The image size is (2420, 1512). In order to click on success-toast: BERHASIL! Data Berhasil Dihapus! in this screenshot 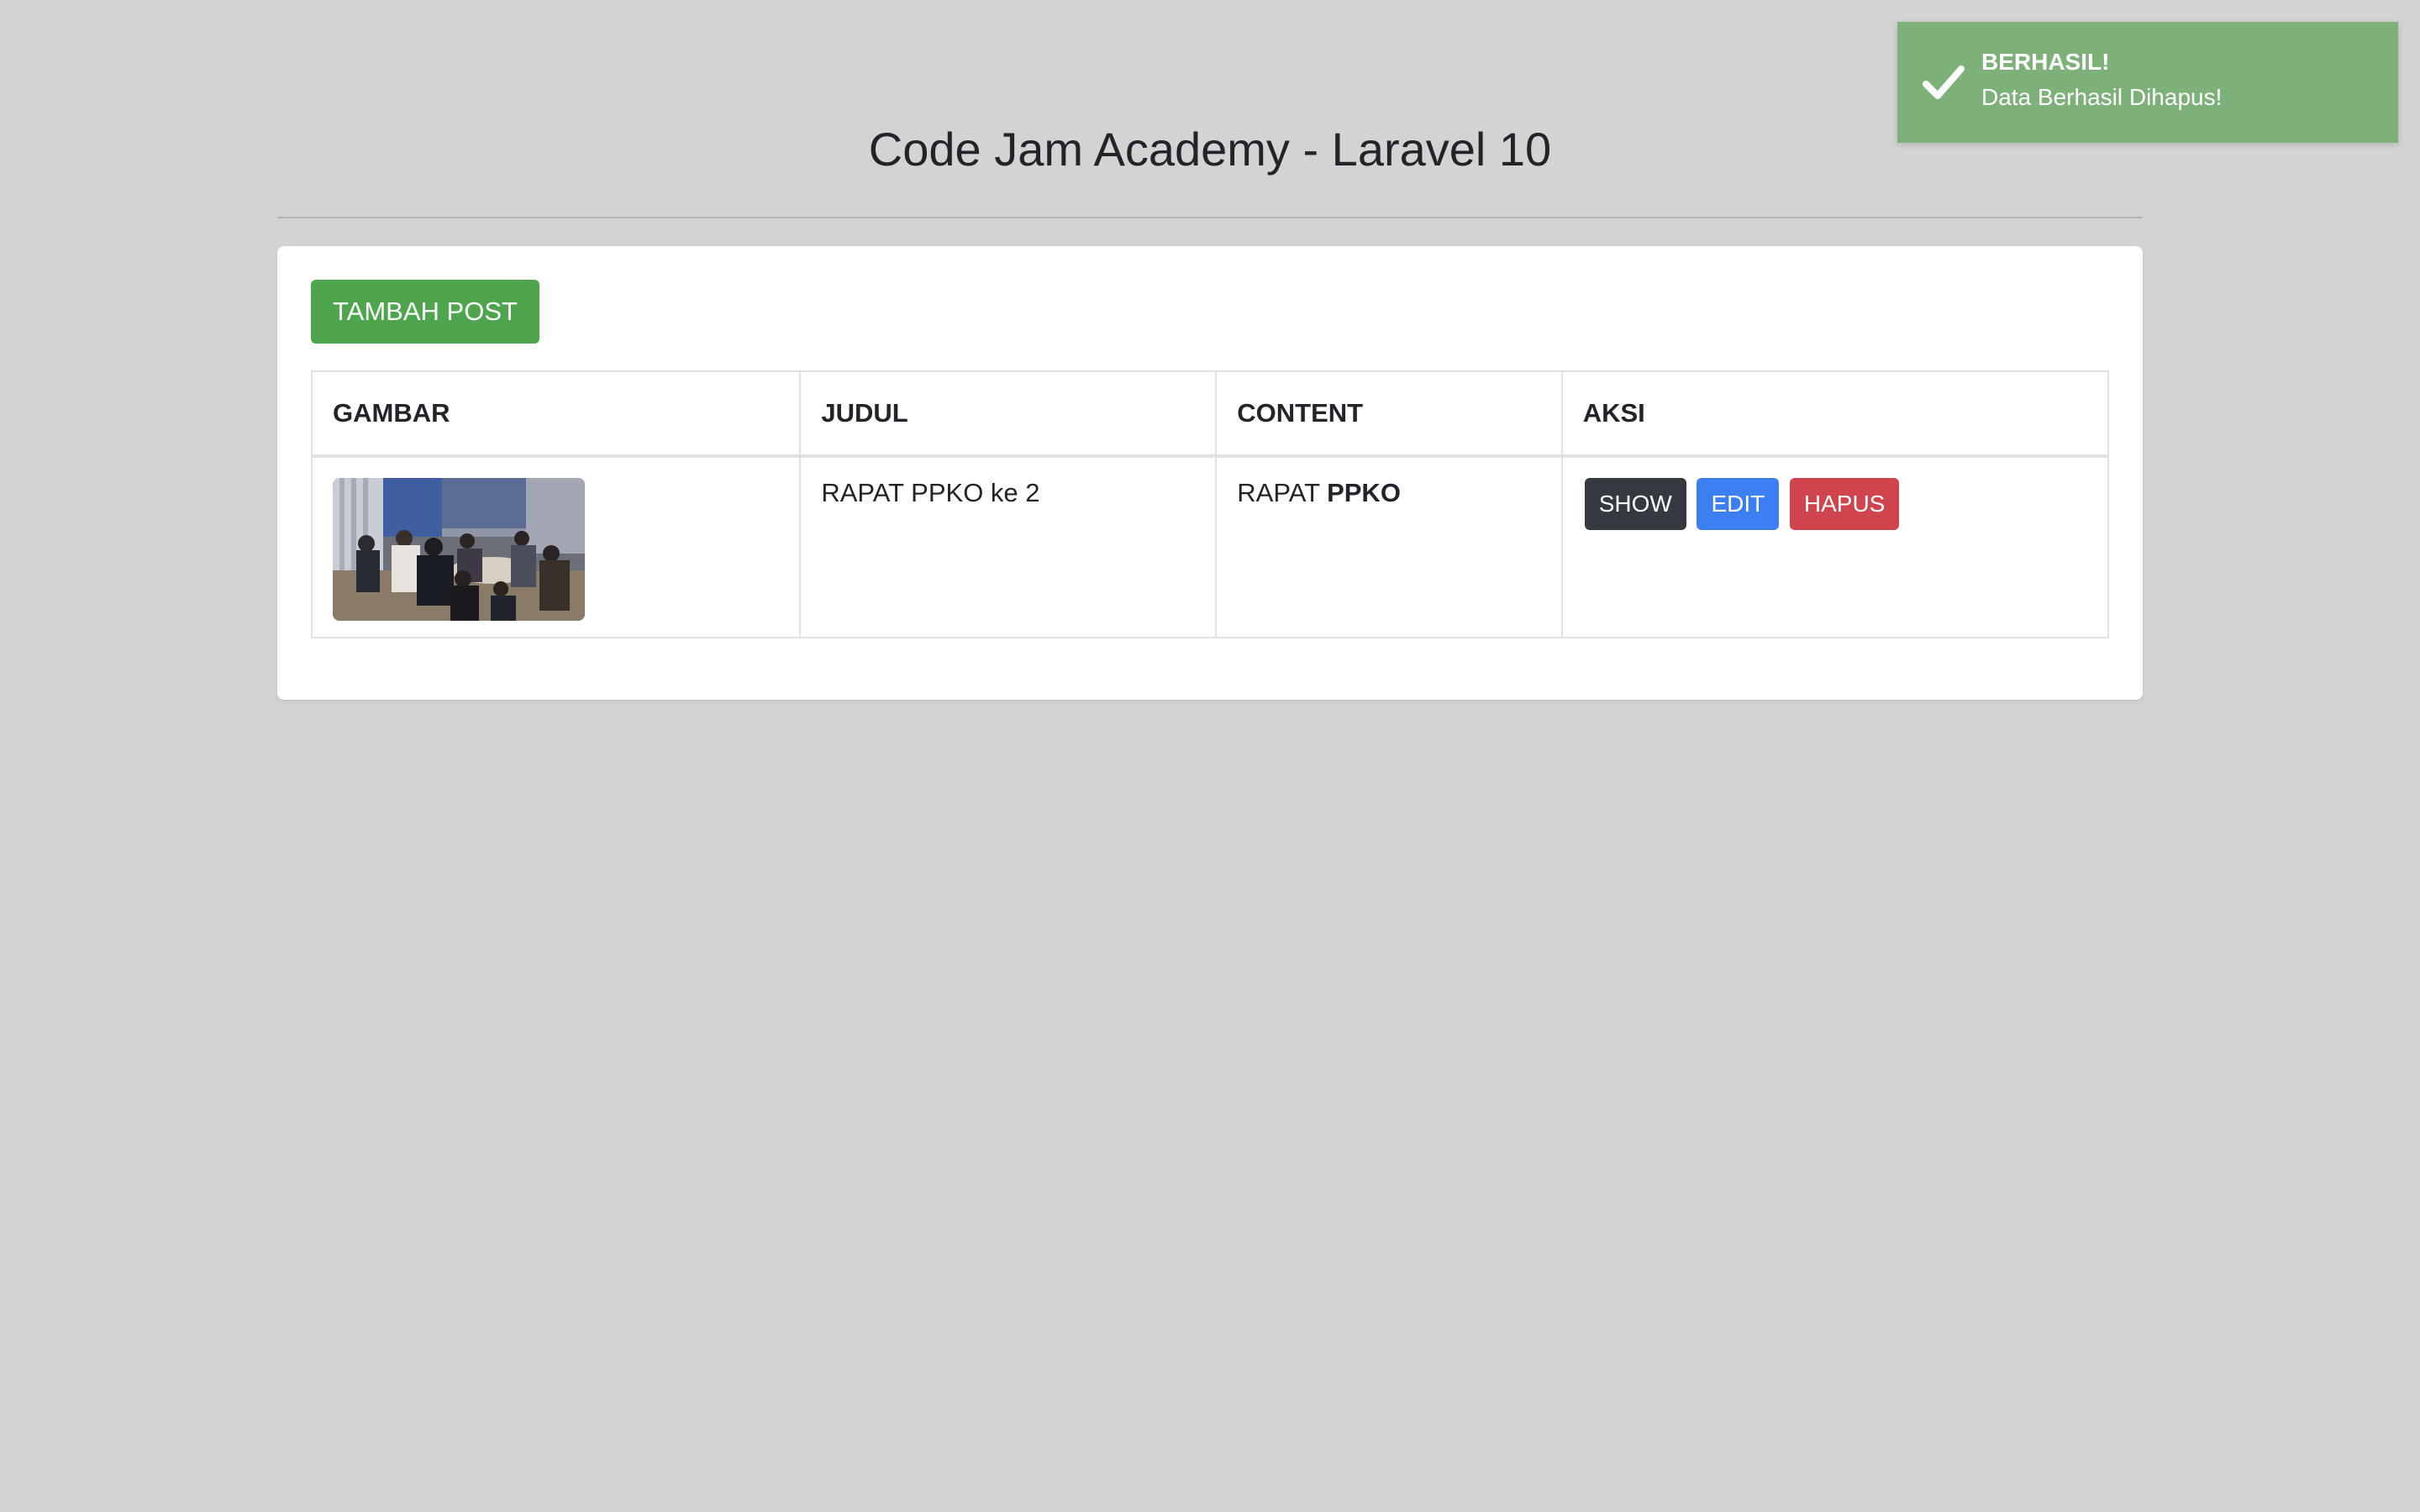, I will do `click(2147, 82)`.